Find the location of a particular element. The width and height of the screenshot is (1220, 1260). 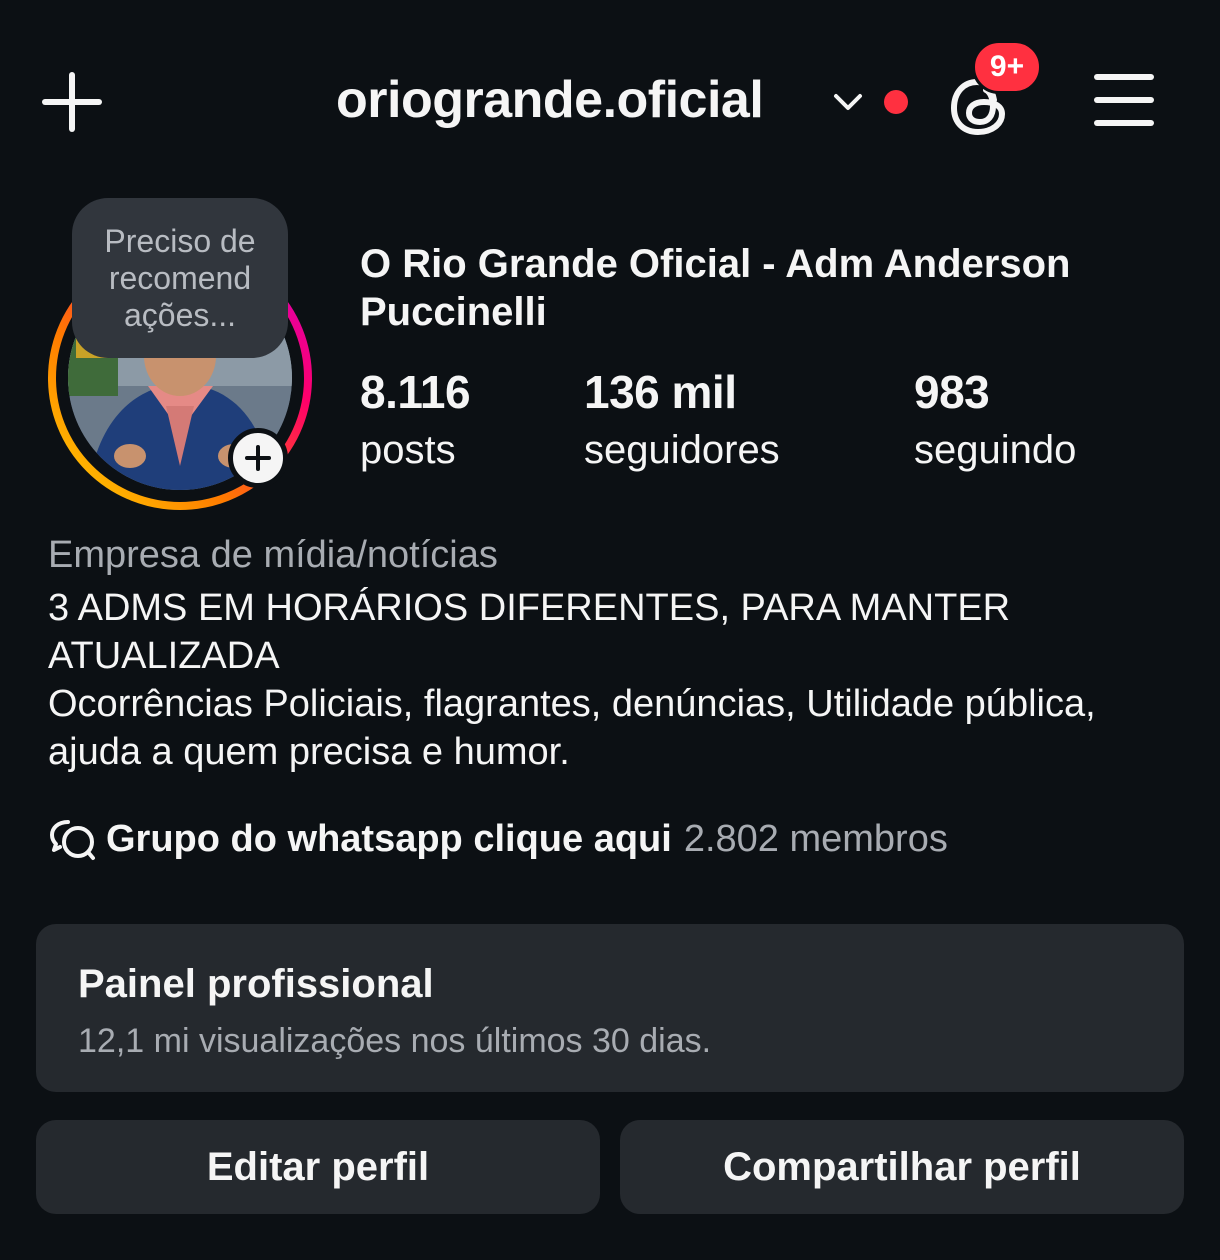

link-title: Grupo do whatsapp clique aqui is located at coordinates (389, 838).